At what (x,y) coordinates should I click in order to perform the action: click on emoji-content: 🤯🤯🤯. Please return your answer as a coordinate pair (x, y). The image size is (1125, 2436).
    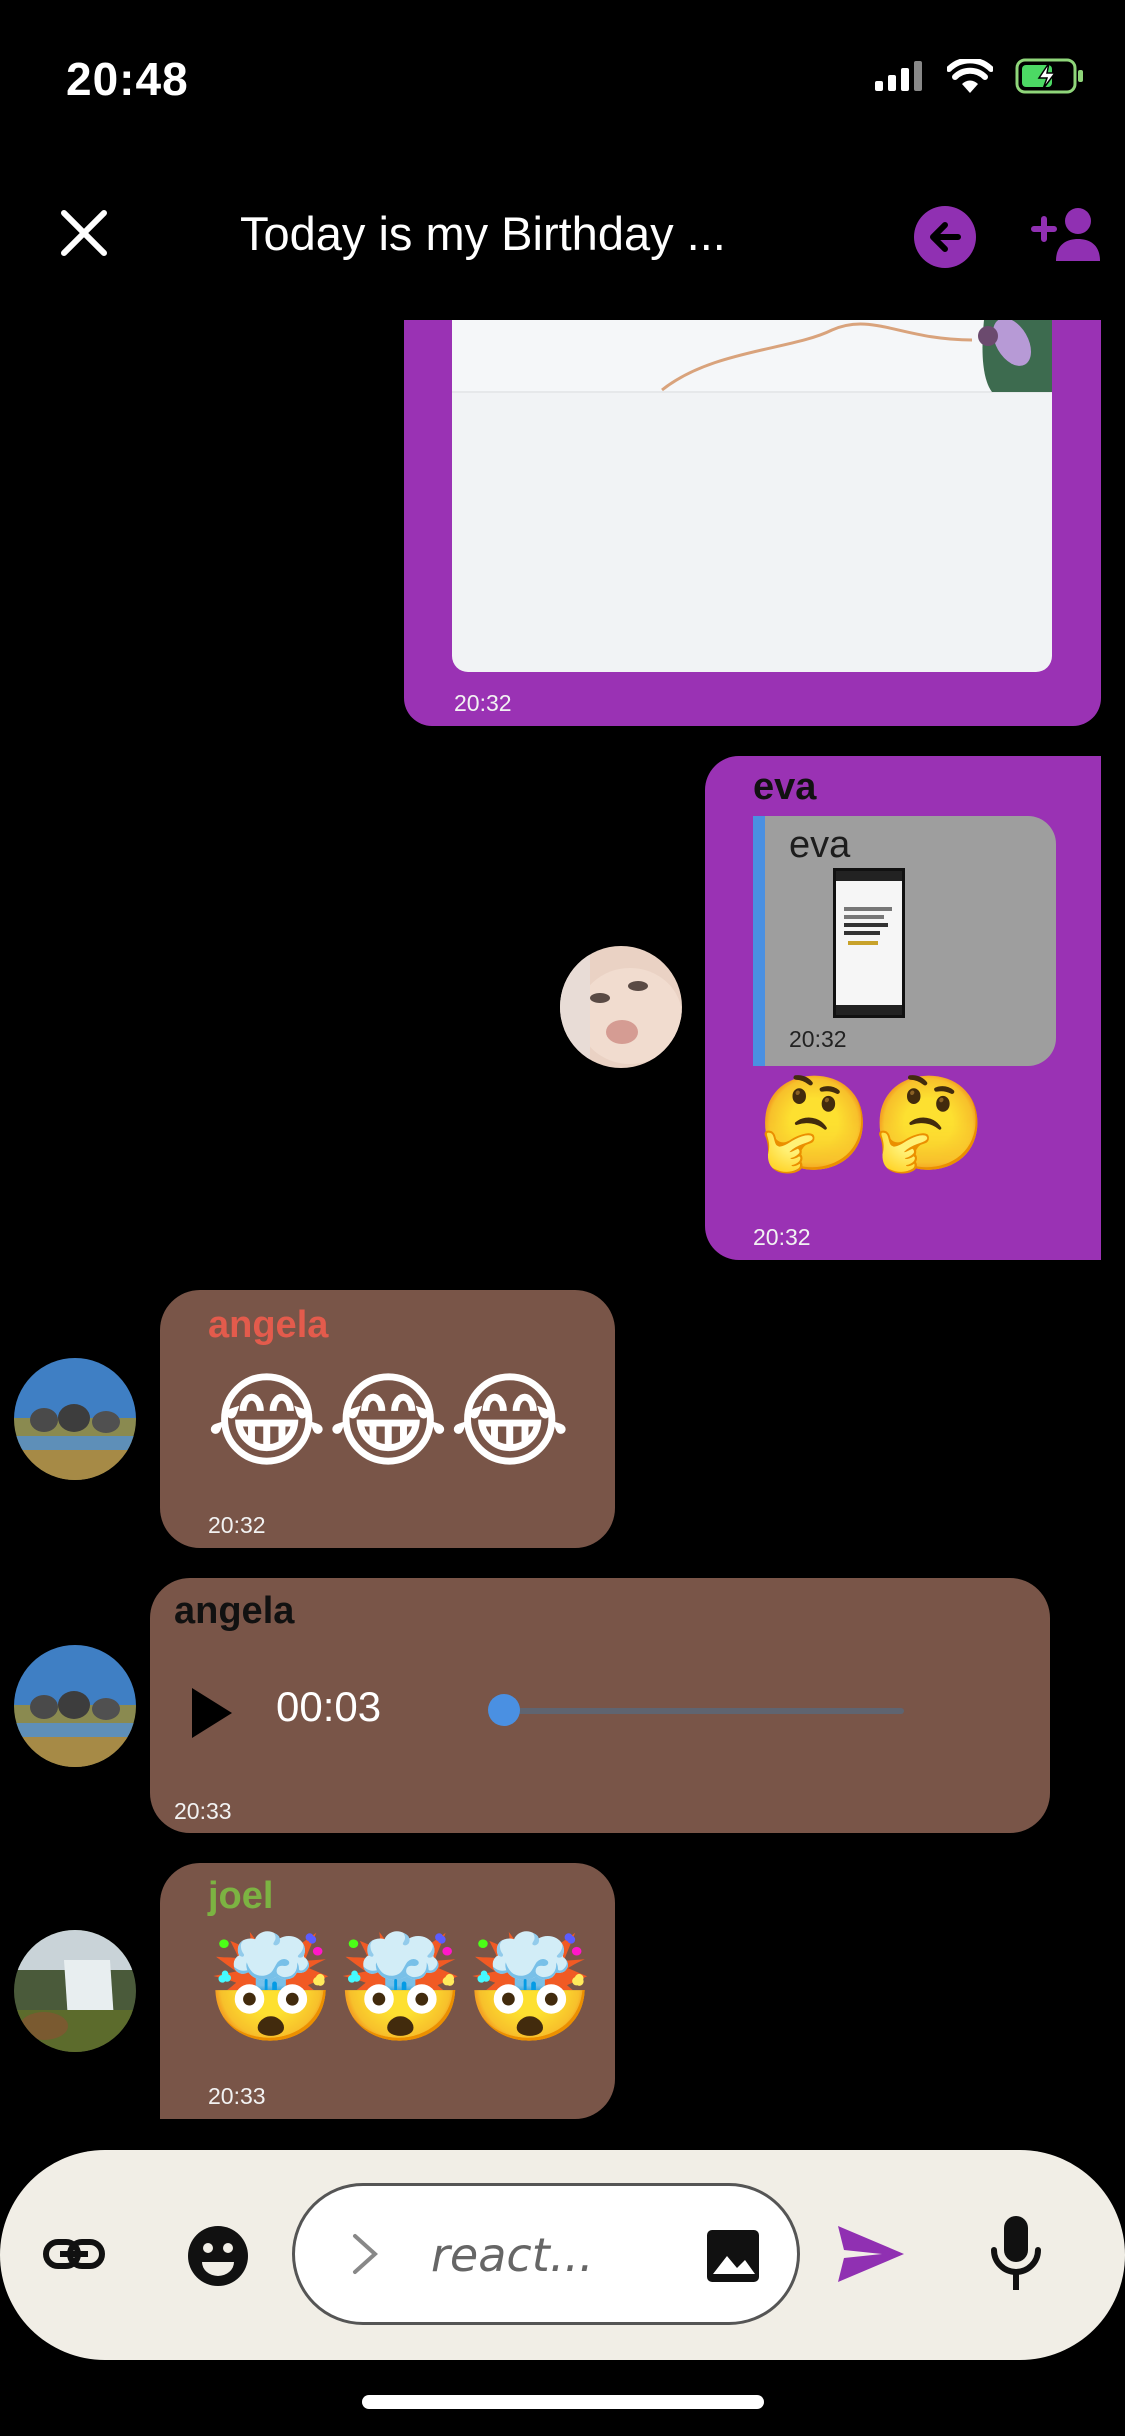
    Looking at the image, I should click on (400, 1989).